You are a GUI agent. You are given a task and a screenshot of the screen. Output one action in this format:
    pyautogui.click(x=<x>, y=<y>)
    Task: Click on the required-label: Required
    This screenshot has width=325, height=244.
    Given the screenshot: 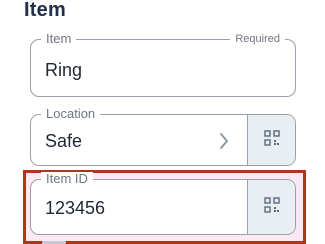 What is the action you would take?
    pyautogui.click(x=257, y=39)
    